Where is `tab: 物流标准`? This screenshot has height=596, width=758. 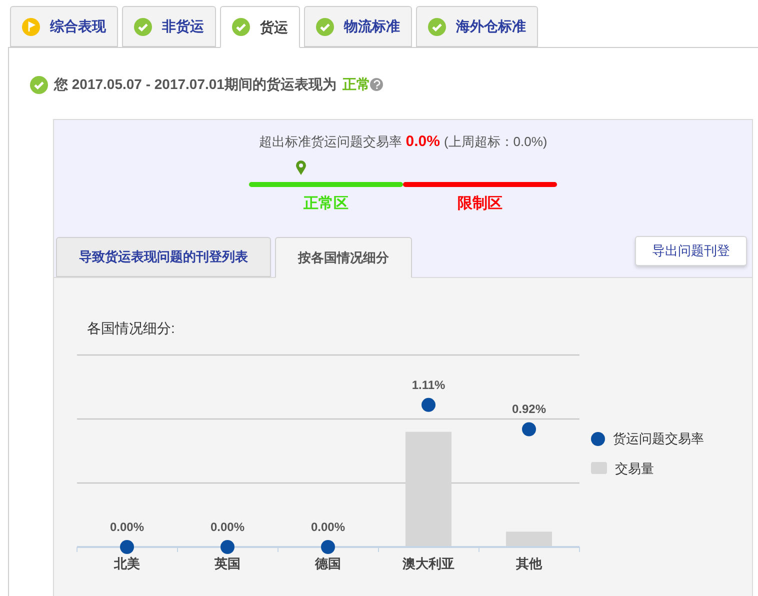 tab: 物流标准 is located at coordinates (358, 26).